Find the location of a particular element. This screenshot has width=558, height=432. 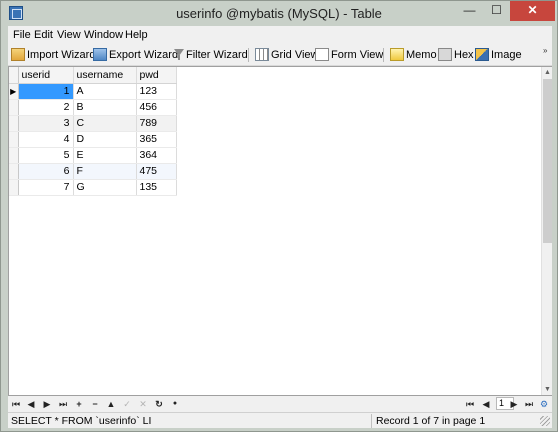

table-row: ▶ 1 A 123 is located at coordinates (93, 91).